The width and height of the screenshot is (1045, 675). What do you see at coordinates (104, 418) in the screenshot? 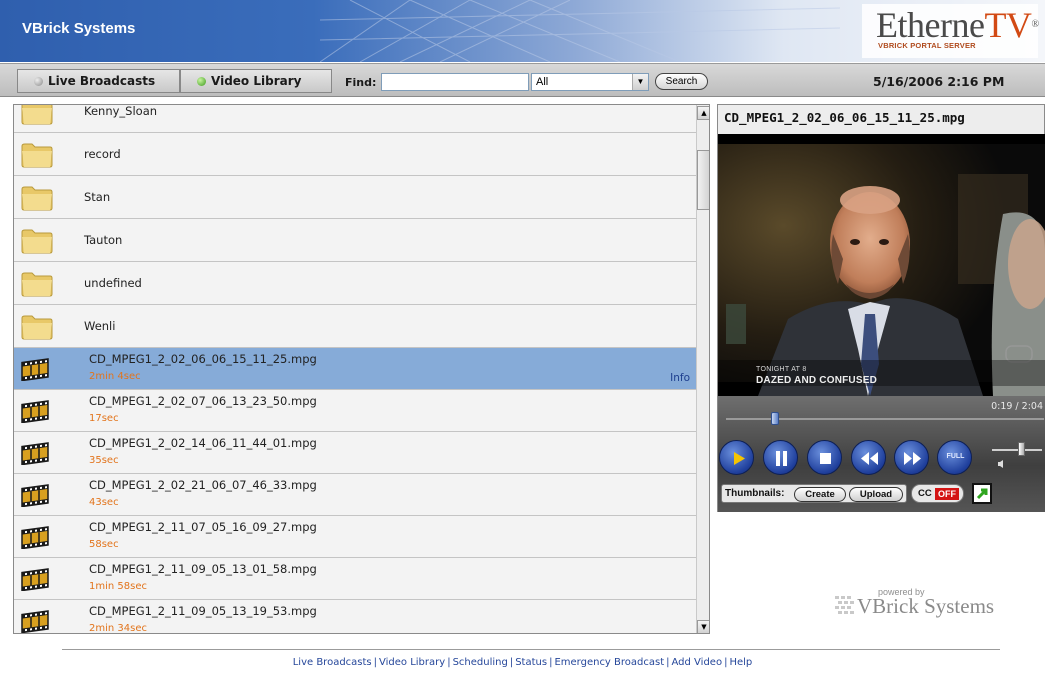
I see `file-duration: 17sec` at bounding box center [104, 418].